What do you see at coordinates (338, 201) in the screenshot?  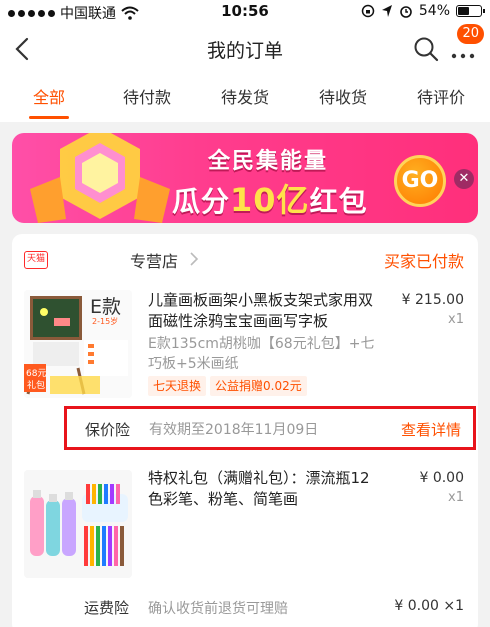 I see `banner-sub-post: 红包` at bounding box center [338, 201].